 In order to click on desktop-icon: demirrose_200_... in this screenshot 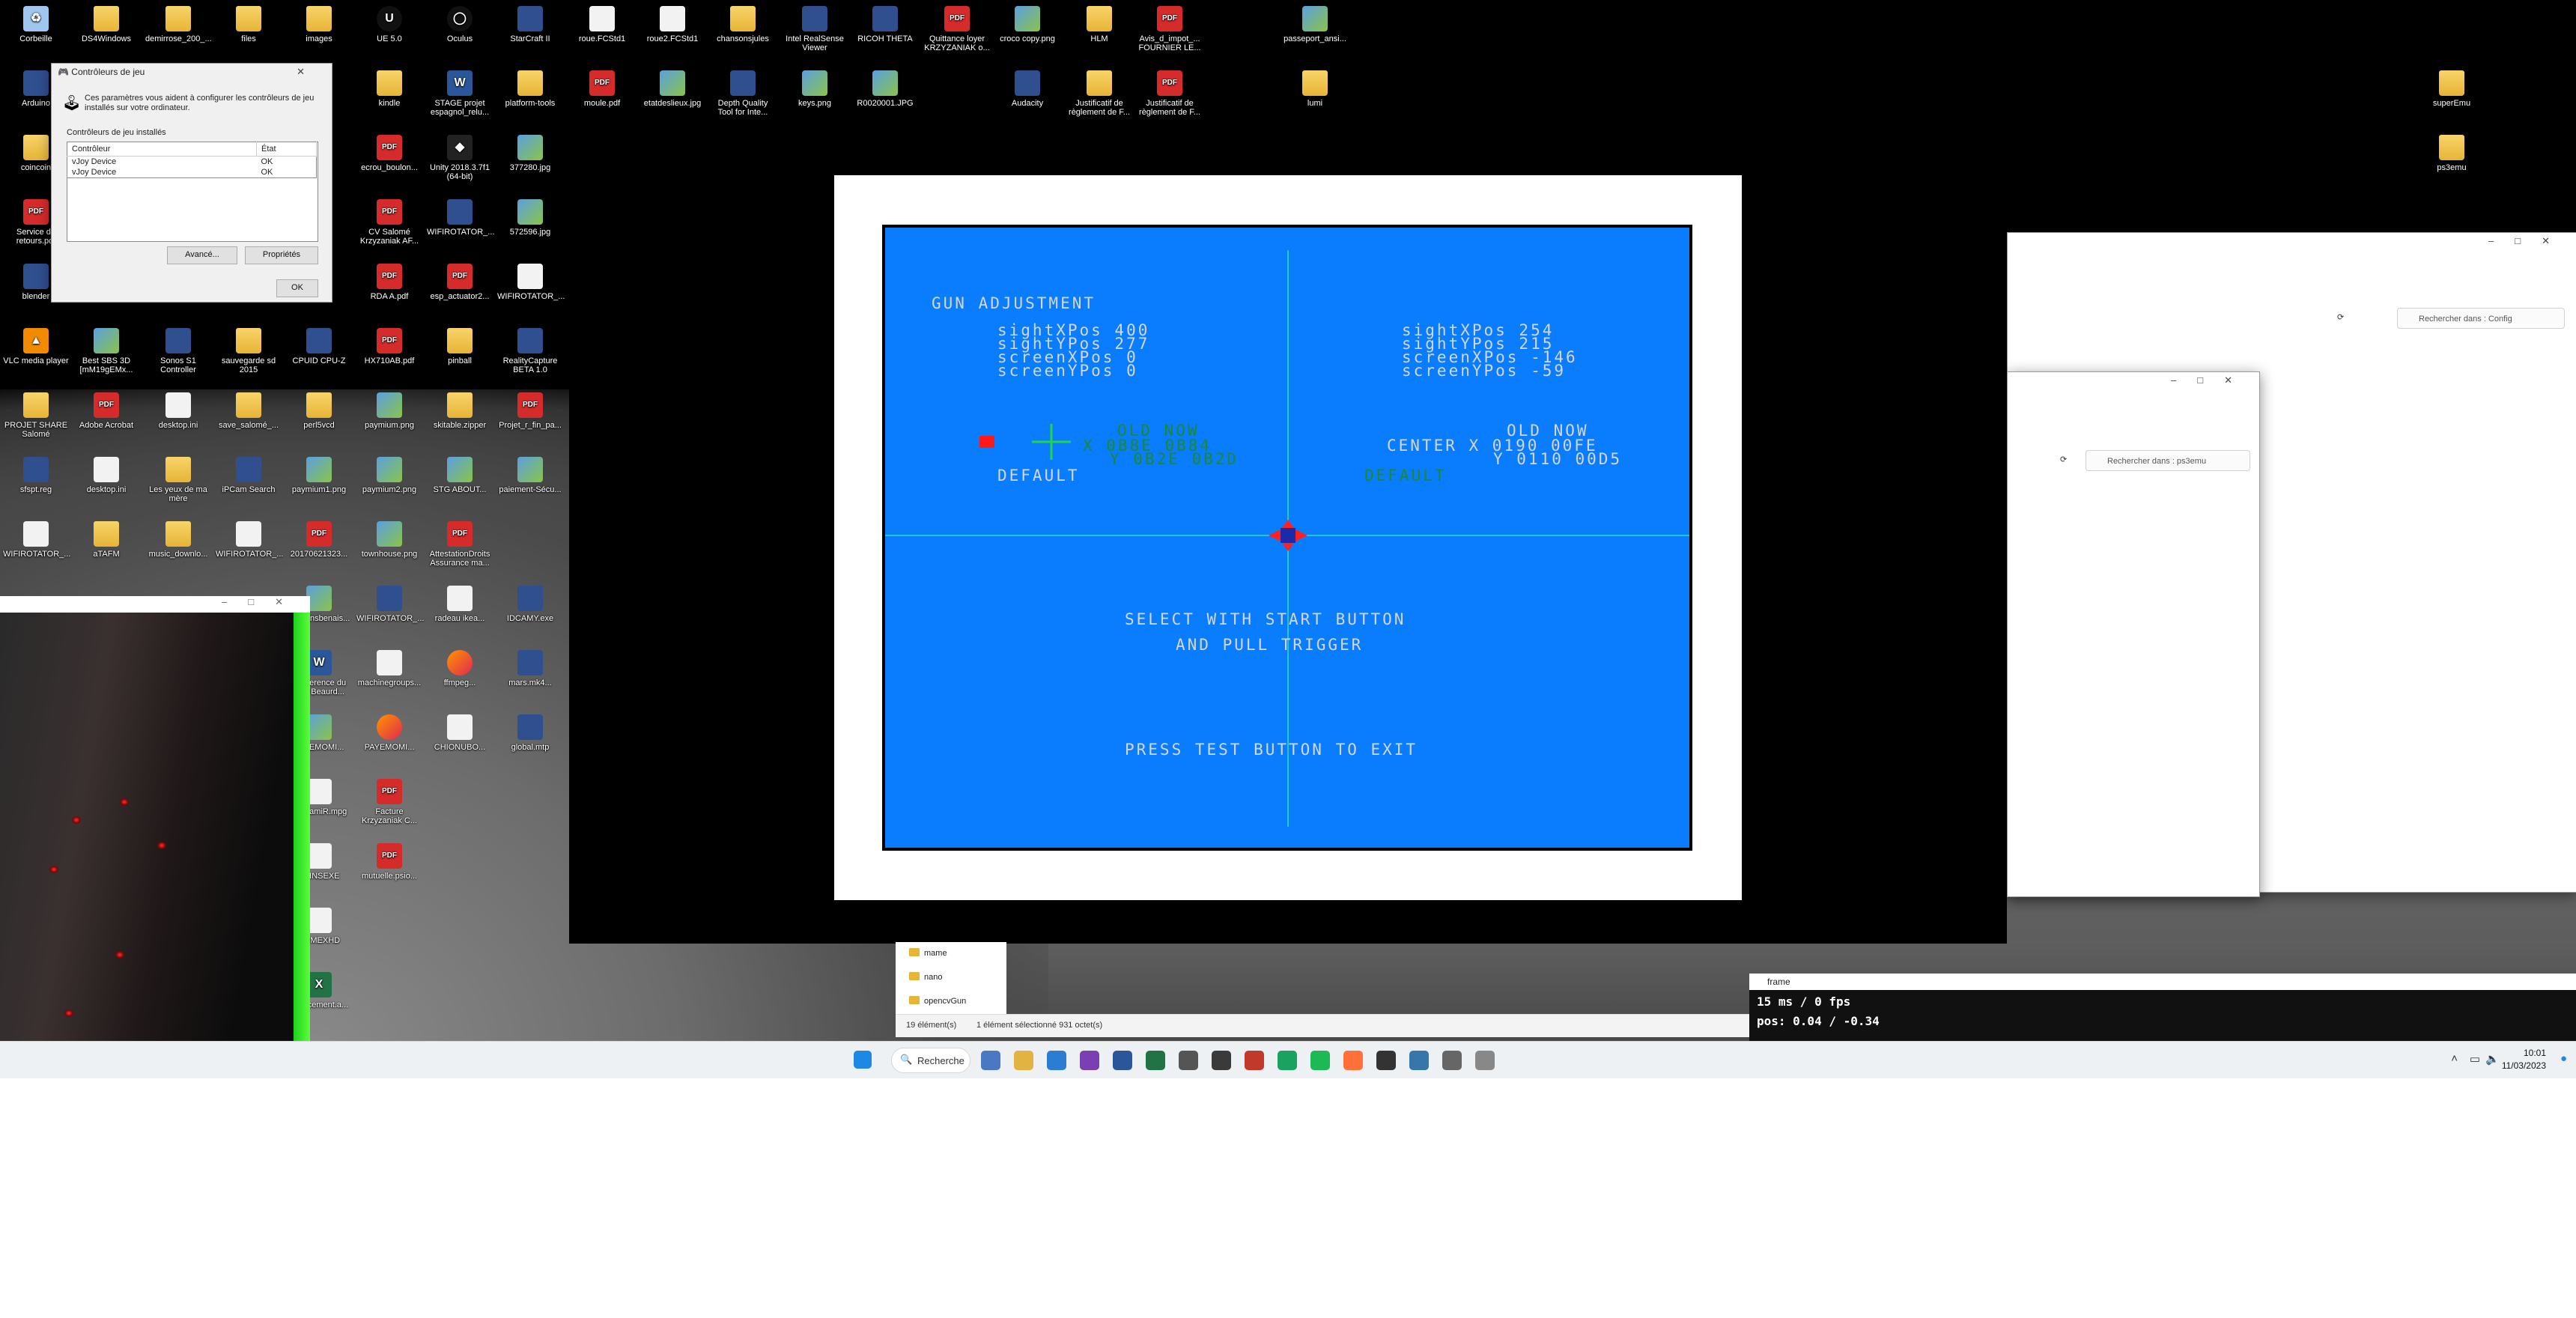, I will do `click(178, 34)`.